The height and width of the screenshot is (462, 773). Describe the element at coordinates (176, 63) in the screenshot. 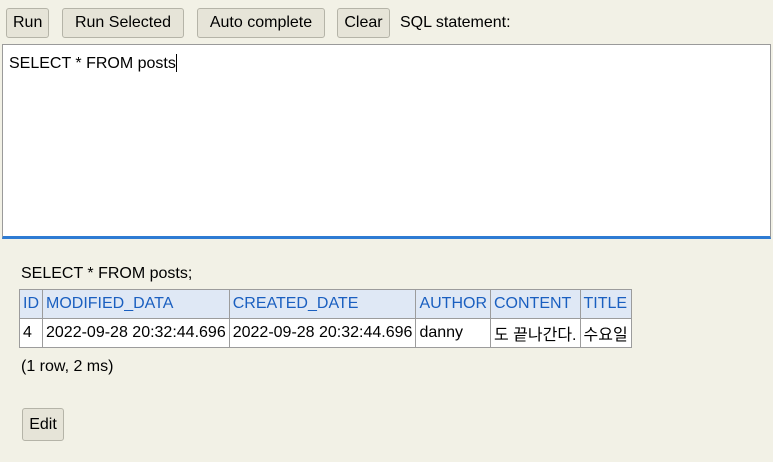

I see `text-caret` at that location.